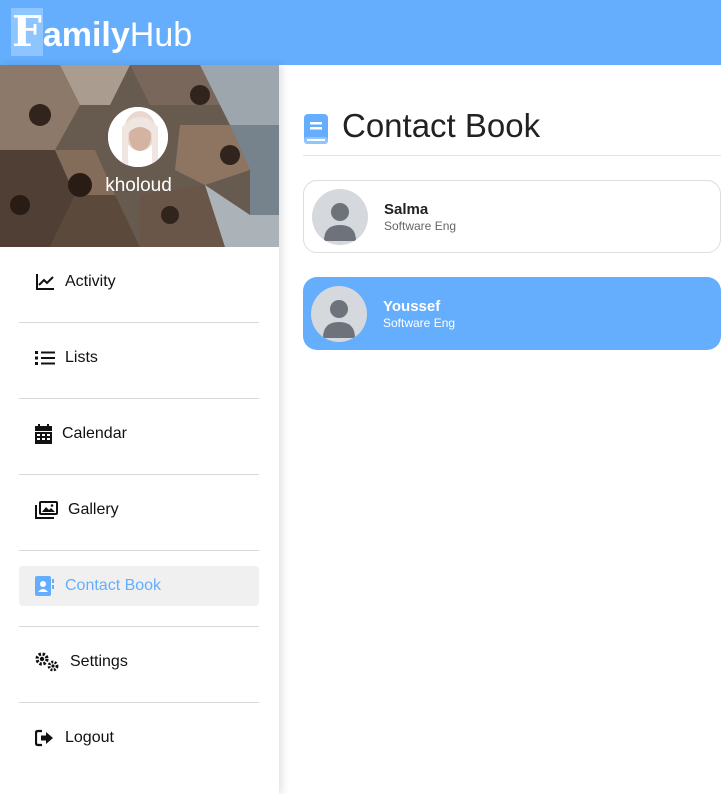 The image size is (721, 794). I want to click on list-icon, so click(45, 358).